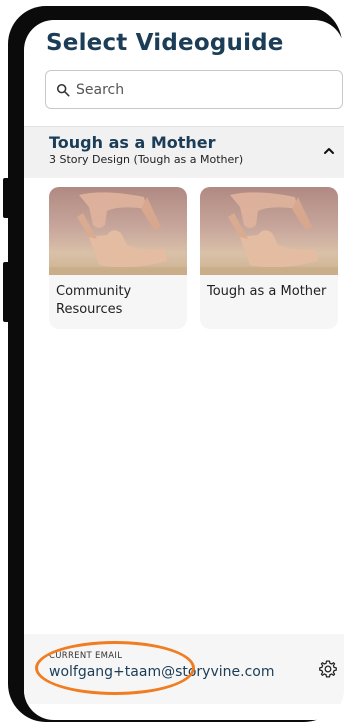  I want to click on page-title: Select Videoguide, so click(165, 43).